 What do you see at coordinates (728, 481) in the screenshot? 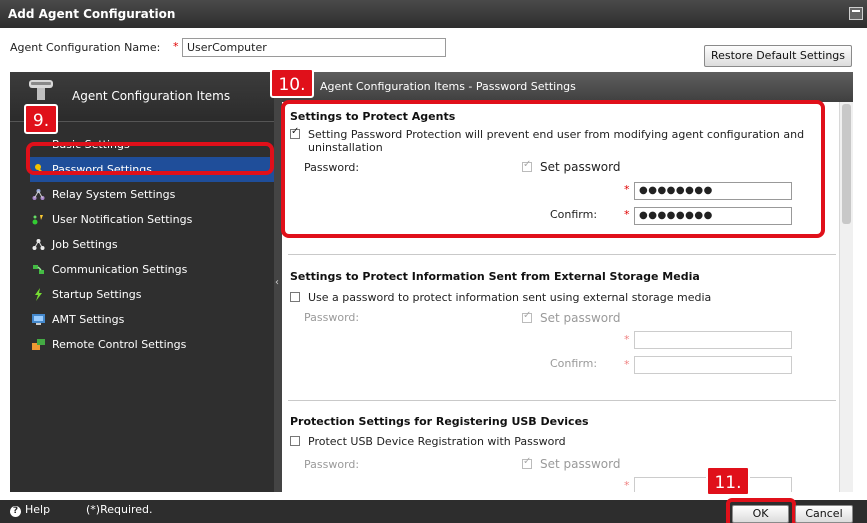
I see `callout-number-11: 11.` at bounding box center [728, 481].